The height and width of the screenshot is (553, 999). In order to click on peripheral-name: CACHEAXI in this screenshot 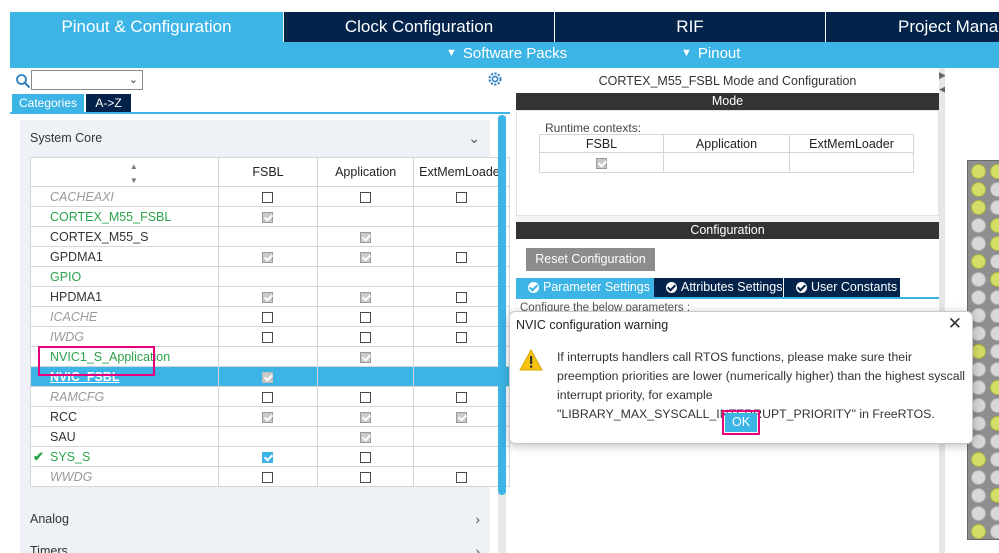, I will do `click(125, 197)`.